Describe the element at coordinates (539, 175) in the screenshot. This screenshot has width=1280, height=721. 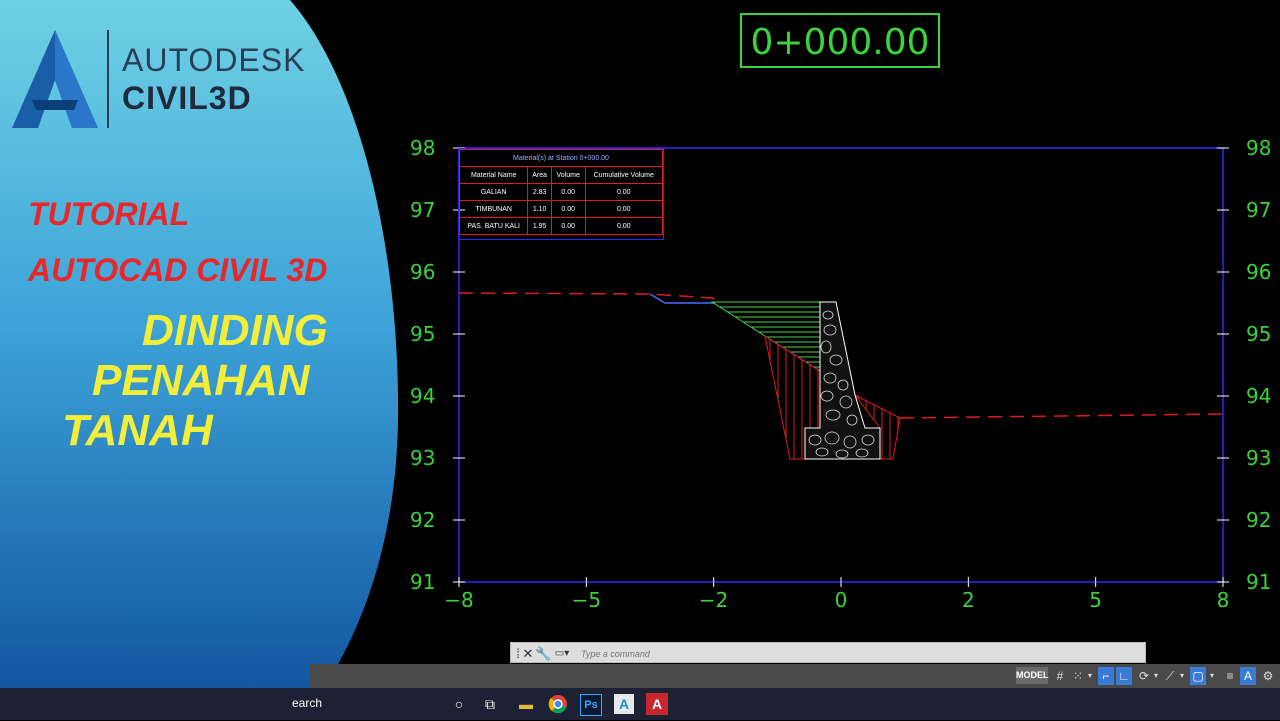
I see `table-header: Area` at that location.